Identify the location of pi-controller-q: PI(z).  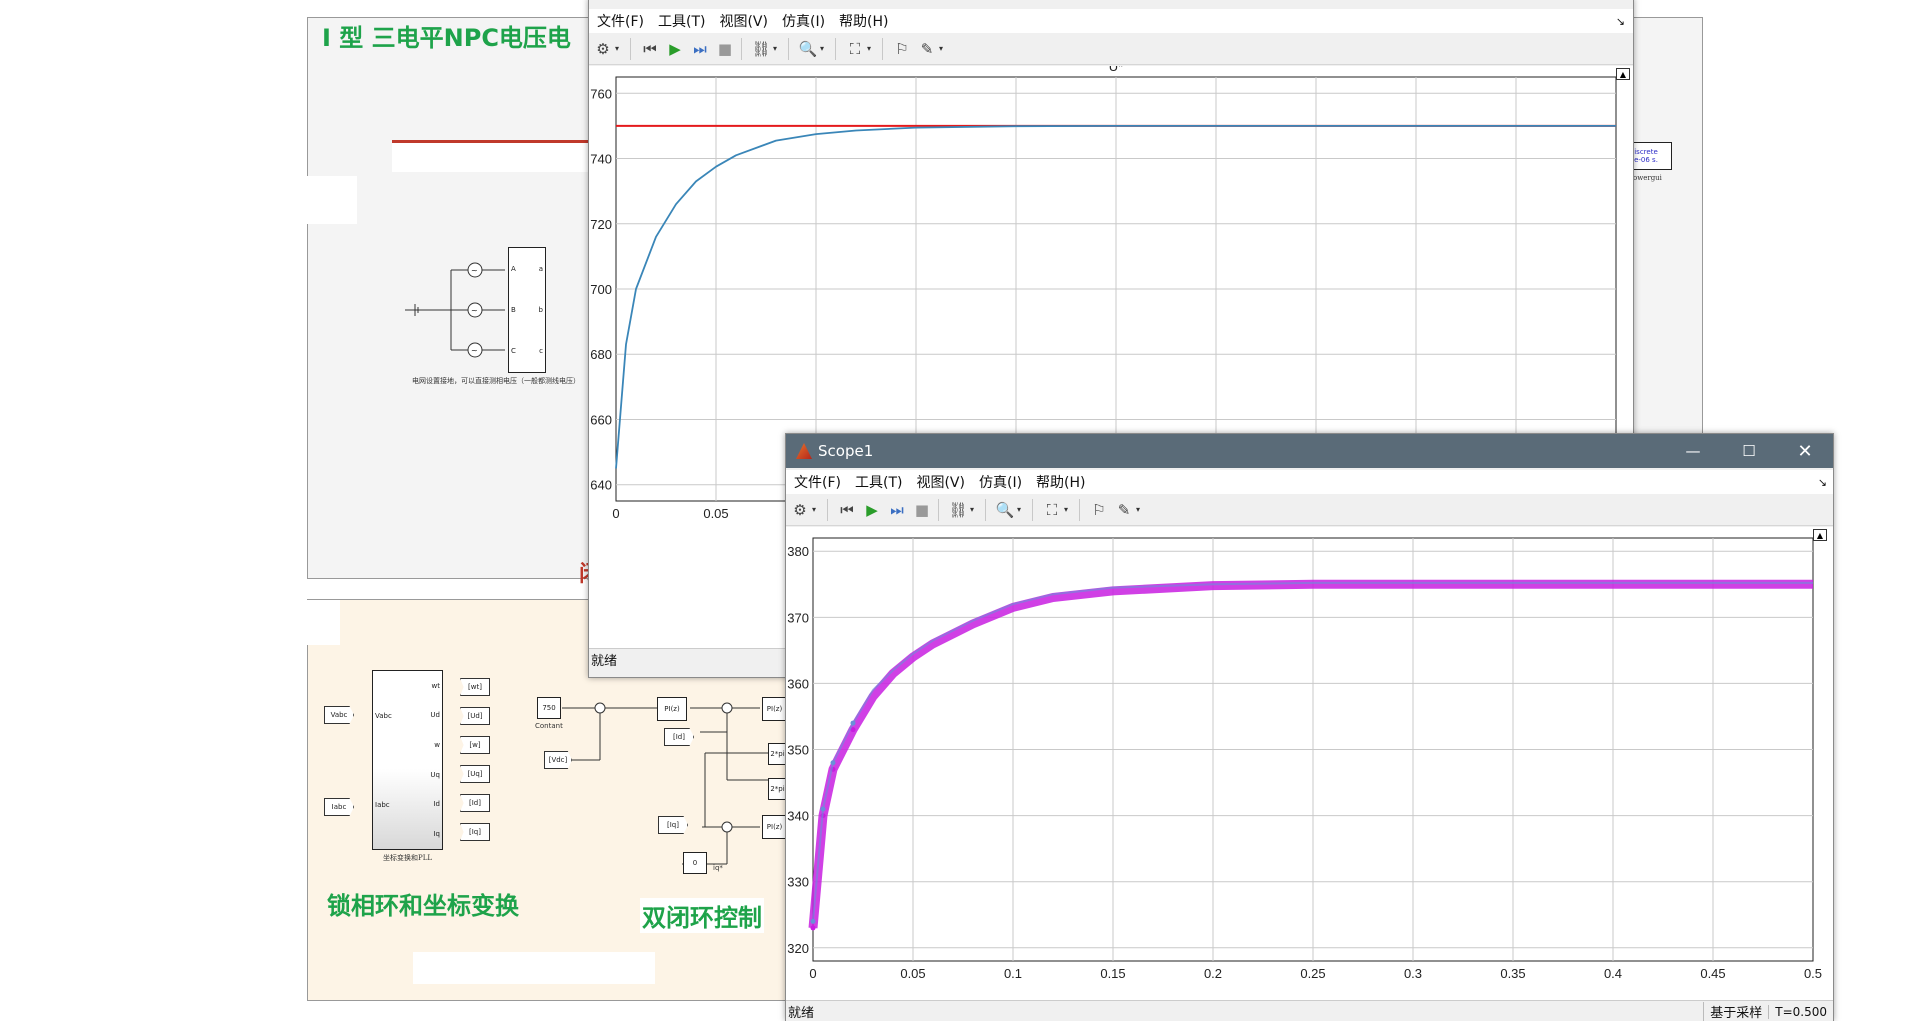
(774, 827).